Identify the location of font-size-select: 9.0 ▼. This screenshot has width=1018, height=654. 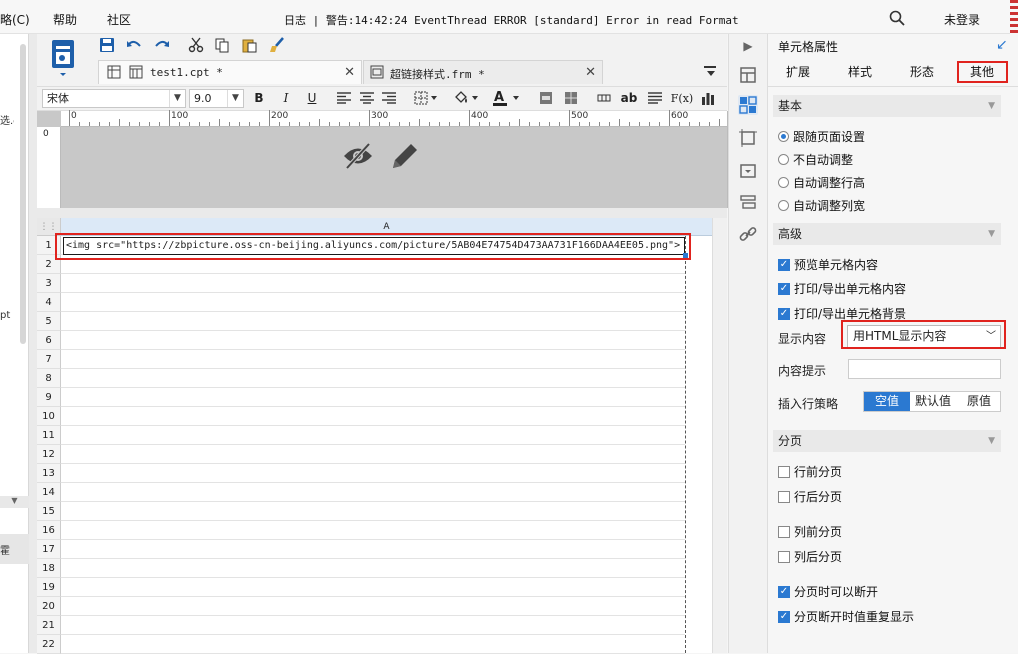
(216, 98).